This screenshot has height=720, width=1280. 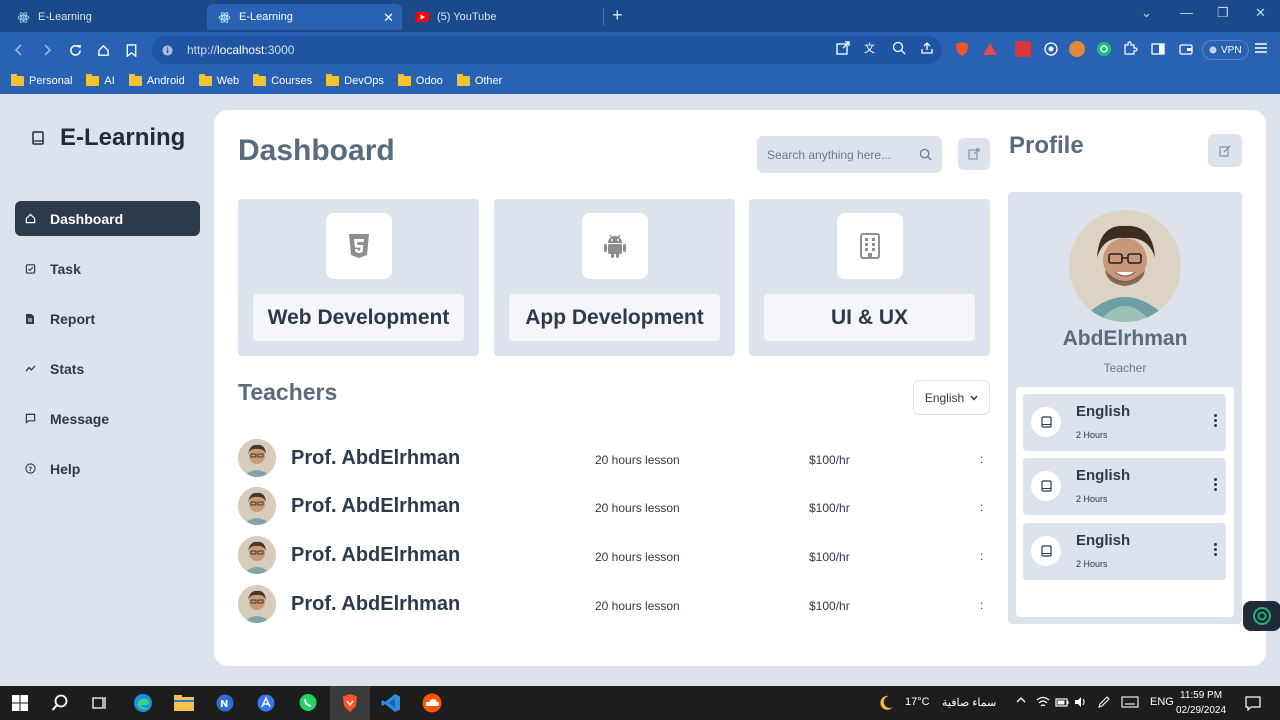 I want to click on close-tab-icon: ✕, so click(x=388, y=18).